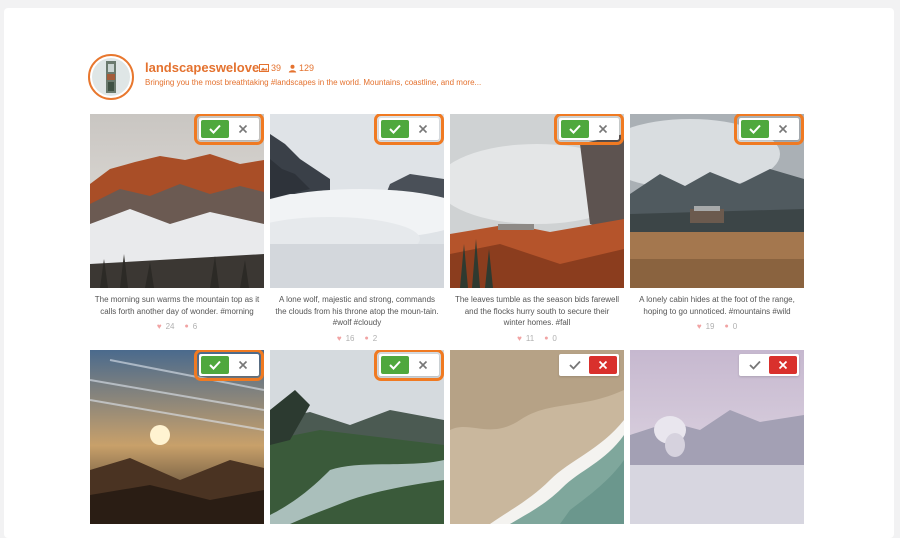 The width and height of the screenshot is (900, 538). What do you see at coordinates (276, 68) in the screenshot?
I see `posts-count: 39` at bounding box center [276, 68].